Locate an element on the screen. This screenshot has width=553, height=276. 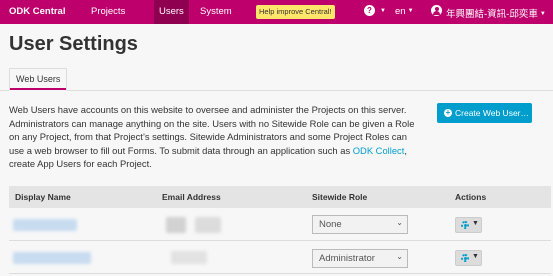
language-label: en is located at coordinates (400, 11).